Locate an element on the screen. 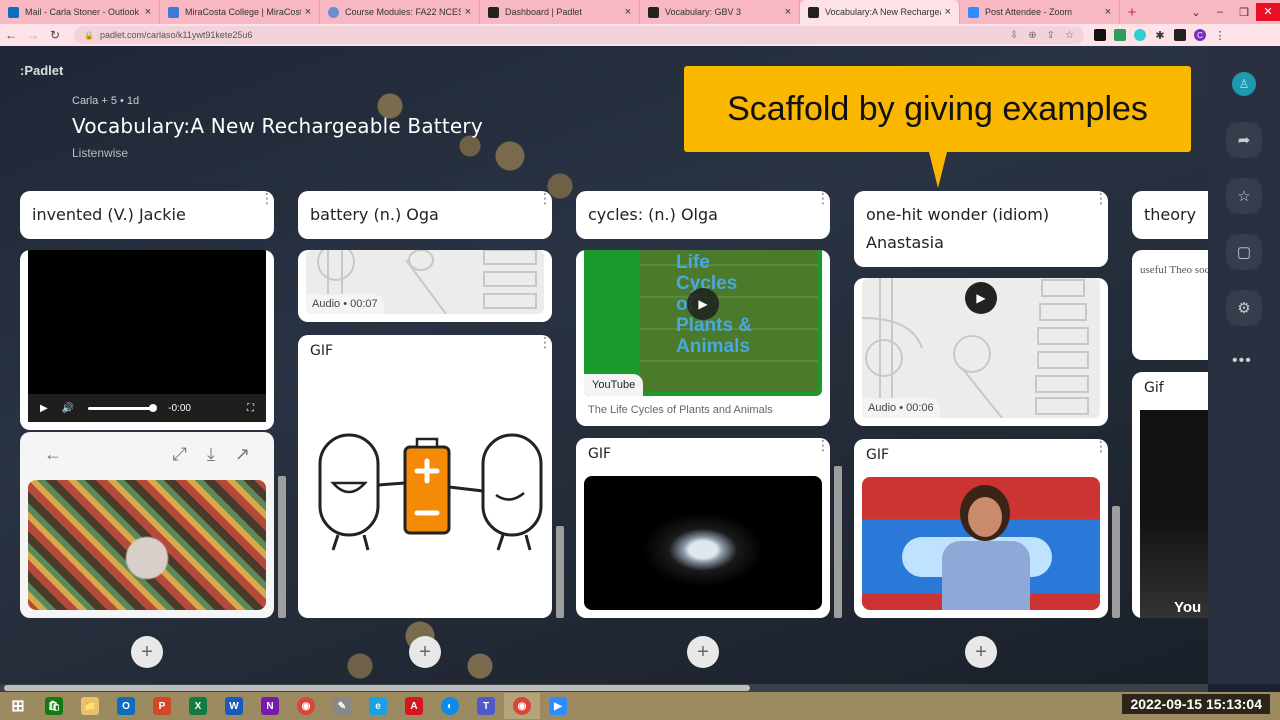 The width and height of the screenshot is (1280, 720). back-icon: ← is located at coordinates (11, 35).